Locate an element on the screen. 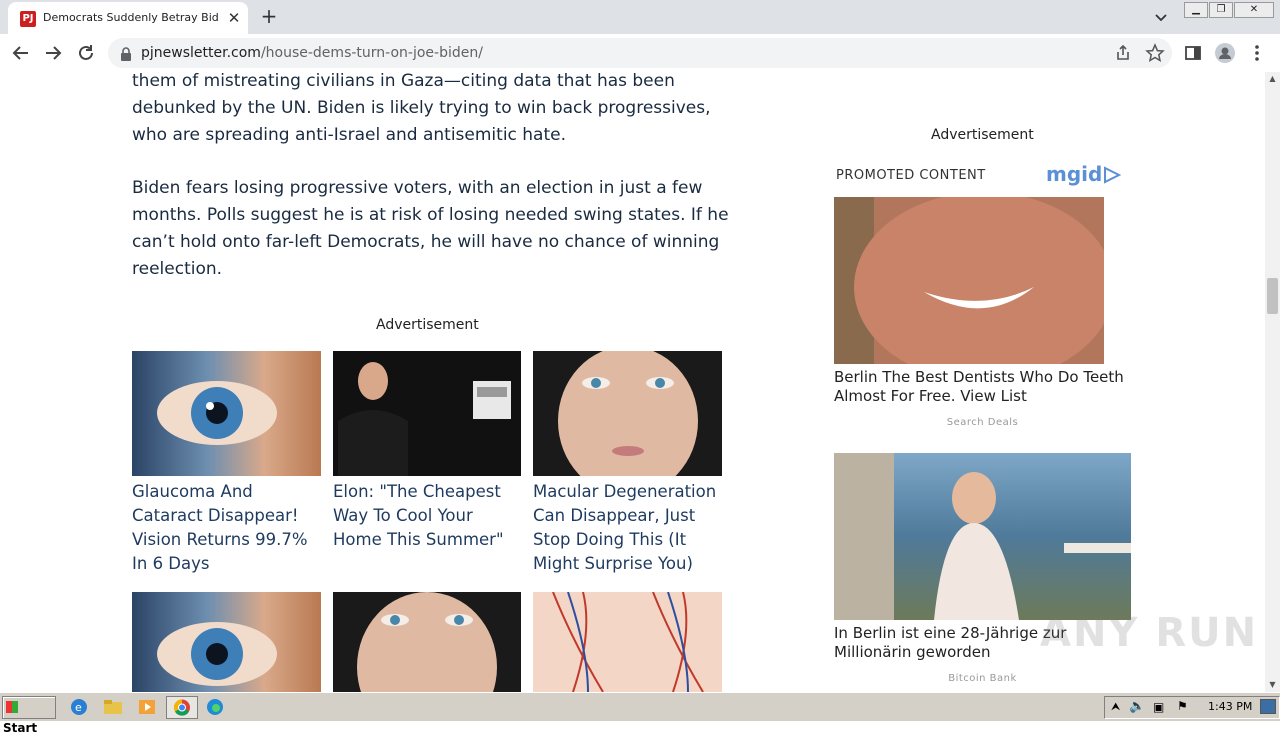  sidebar-ad-source: Search Deals is located at coordinates (982, 422).